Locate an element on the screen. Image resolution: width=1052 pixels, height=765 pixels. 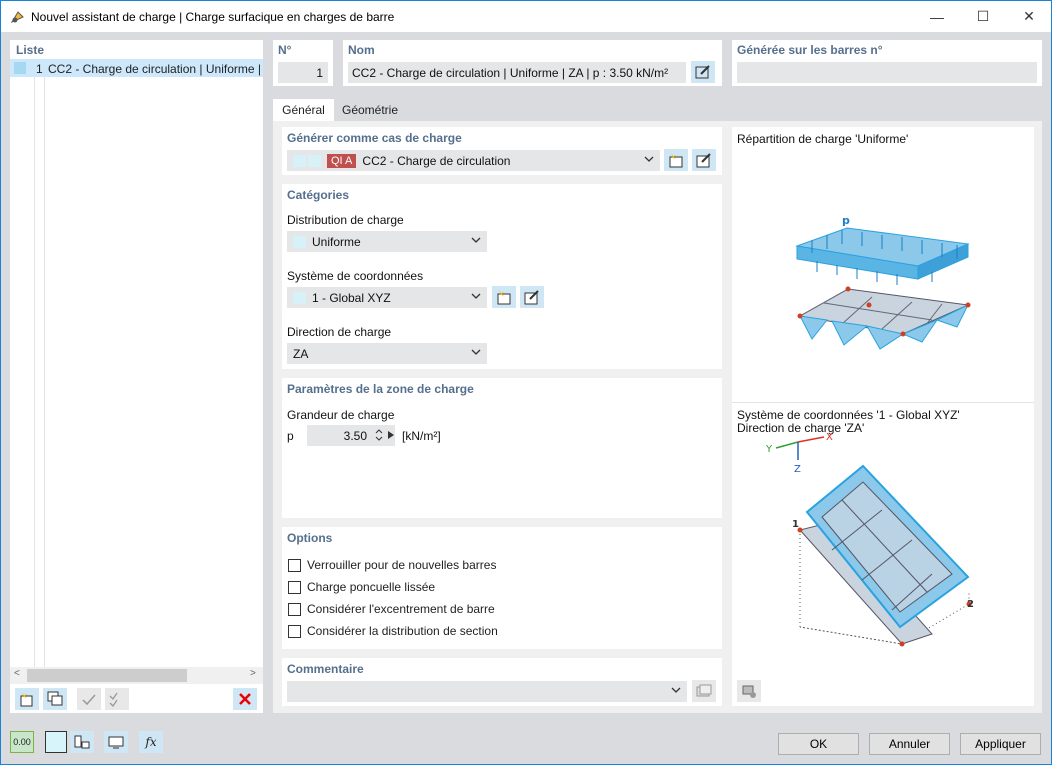
option-label: Charge poncuelle lissée is located at coordinates (371, 587).